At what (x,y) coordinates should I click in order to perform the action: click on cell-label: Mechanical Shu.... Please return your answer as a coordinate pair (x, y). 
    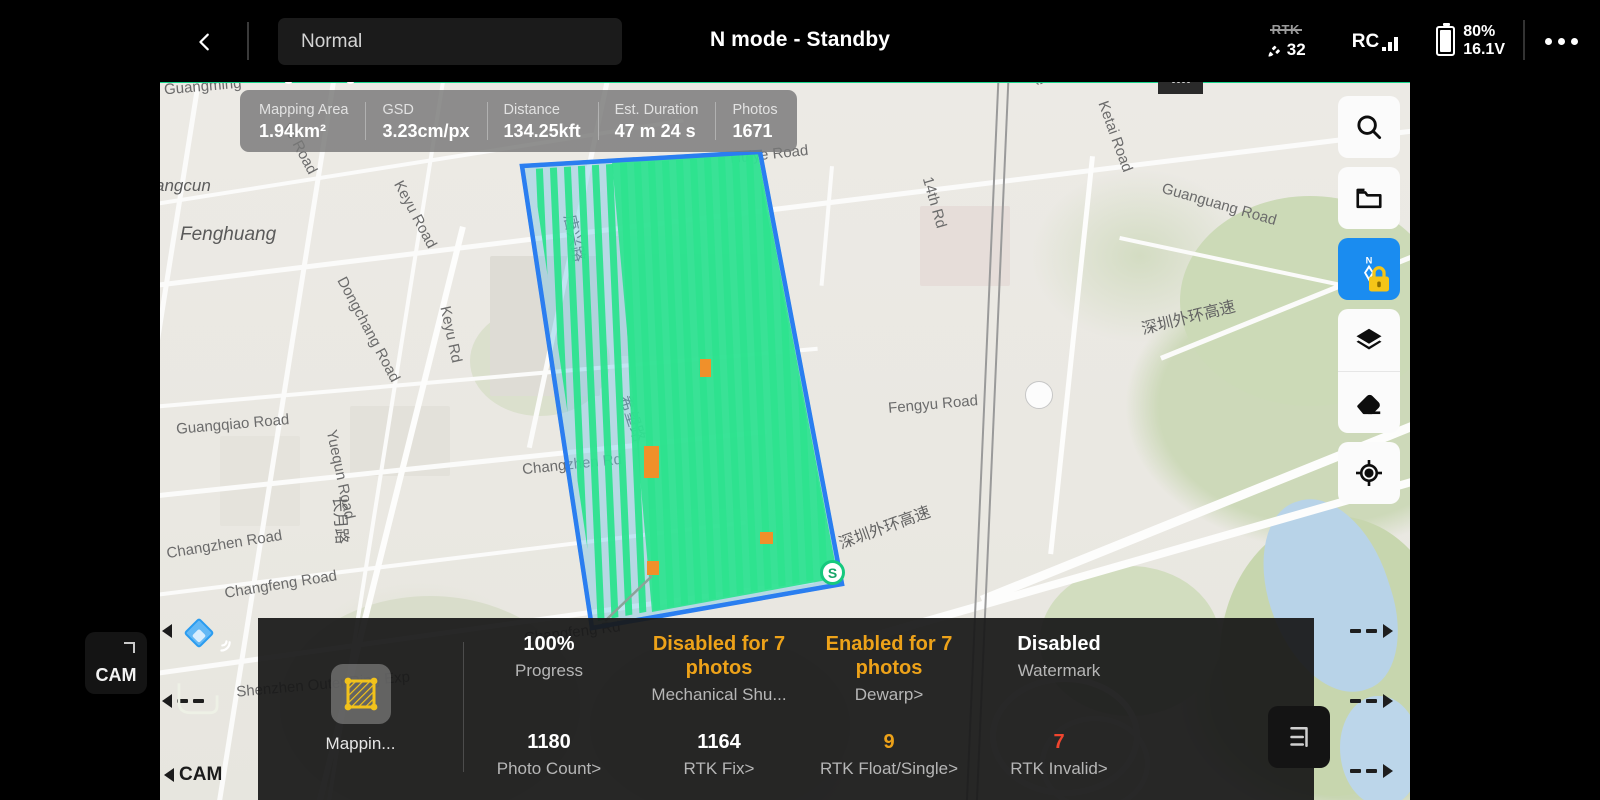
    Looking at the image, I should click on (719, 694).